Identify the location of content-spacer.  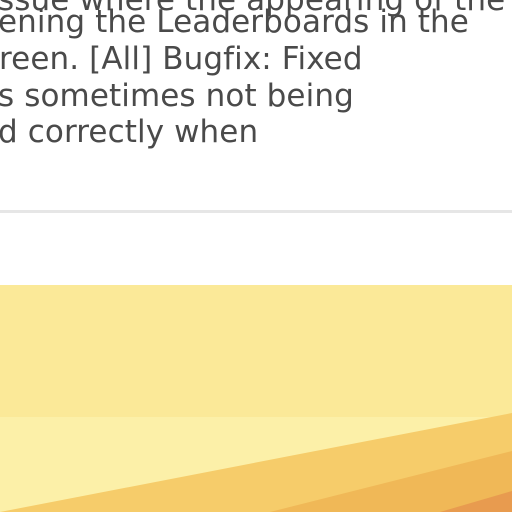
(256, 249).